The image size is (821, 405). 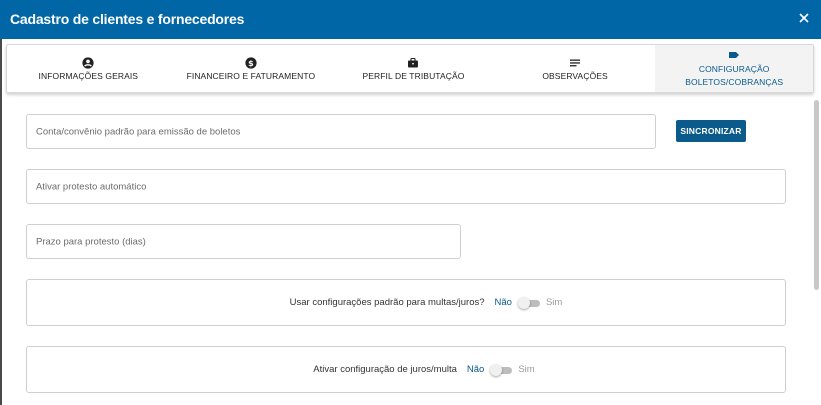 What do you see at coordinates (385, 369) in the screenshot?
I see `interest-question: Ativar configuração de juros/multa` at bounding box center [385, 369].